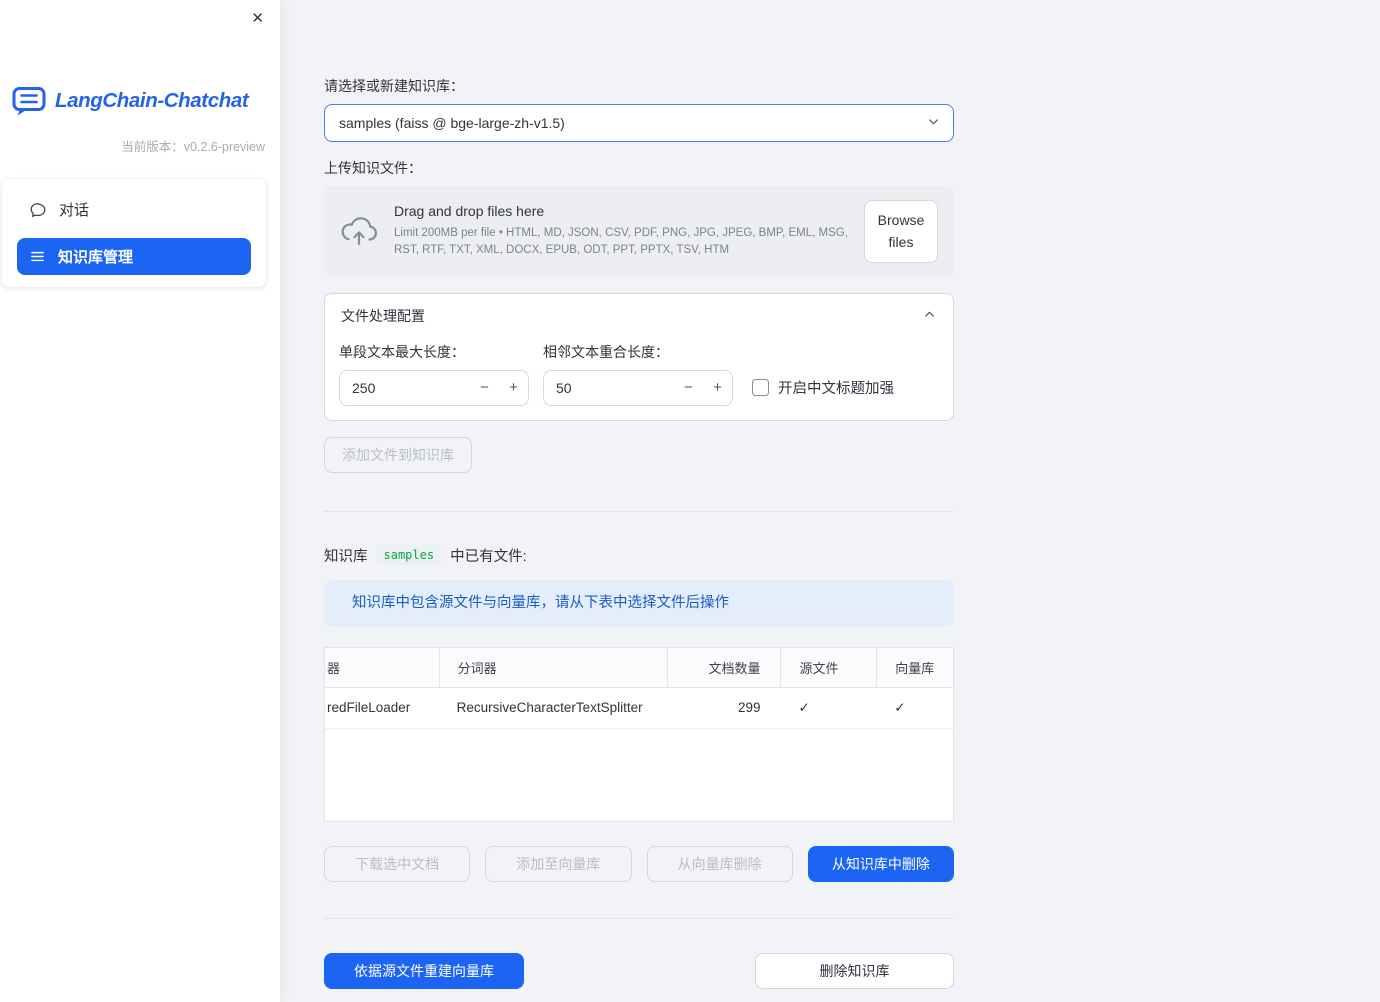 The width and height of the screenshot is (1380, 1002). Describe the element at coordinates (383, 315) in the screenshot. I see `config-expander-title: 文件处理配置` at that location.